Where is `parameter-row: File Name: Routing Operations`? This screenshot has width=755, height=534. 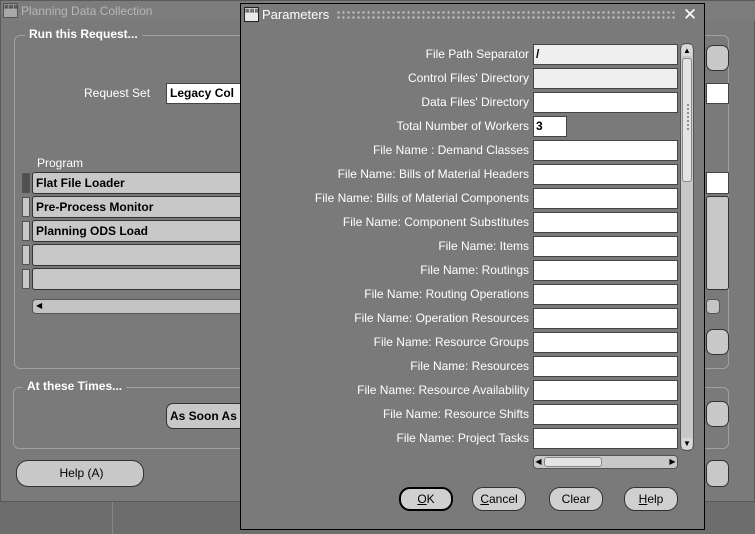 parameter-row: File Name: Routing Operations is located at coordinates (461, 295).